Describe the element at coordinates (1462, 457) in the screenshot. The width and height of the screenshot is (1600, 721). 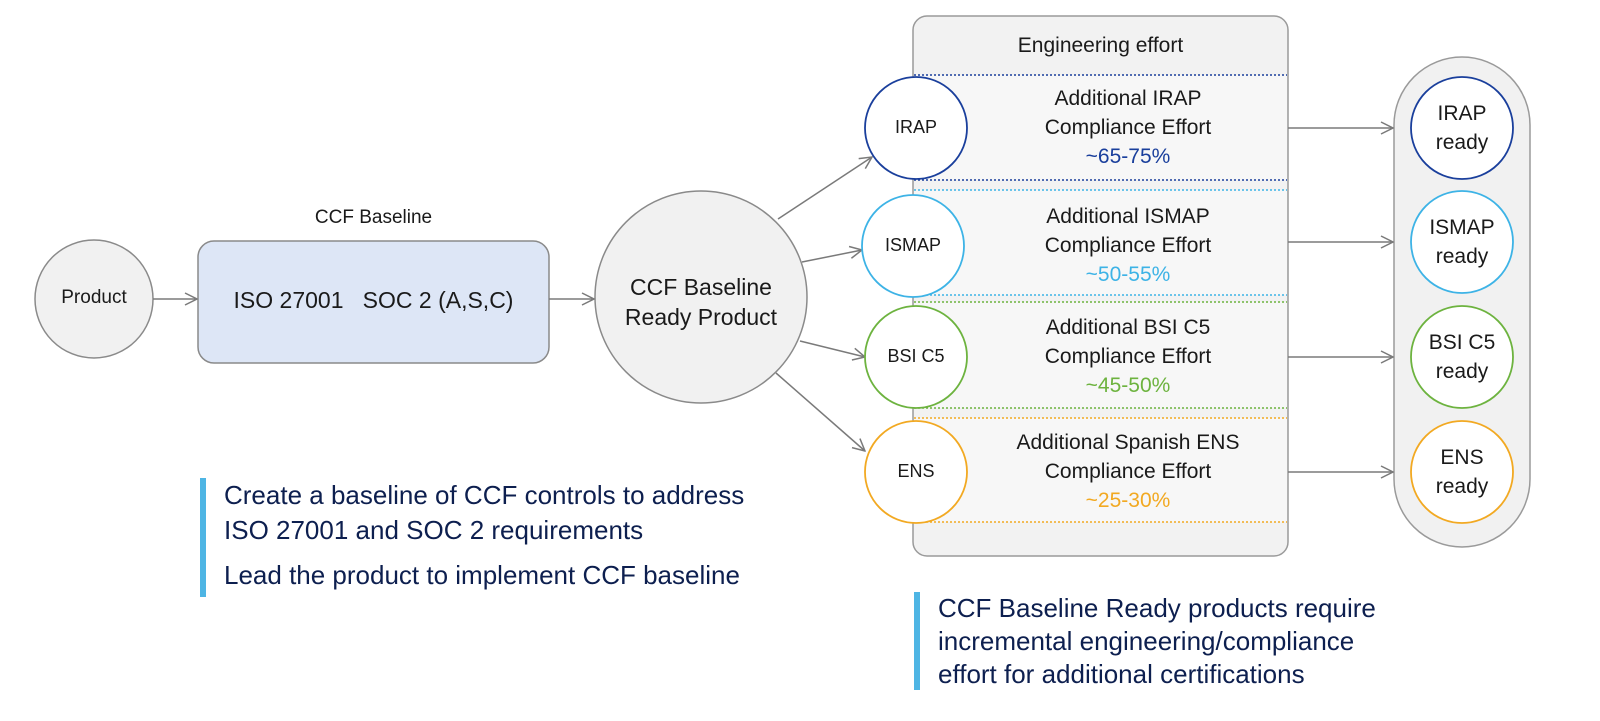
I see `ready-node-line: ENS` at that location.